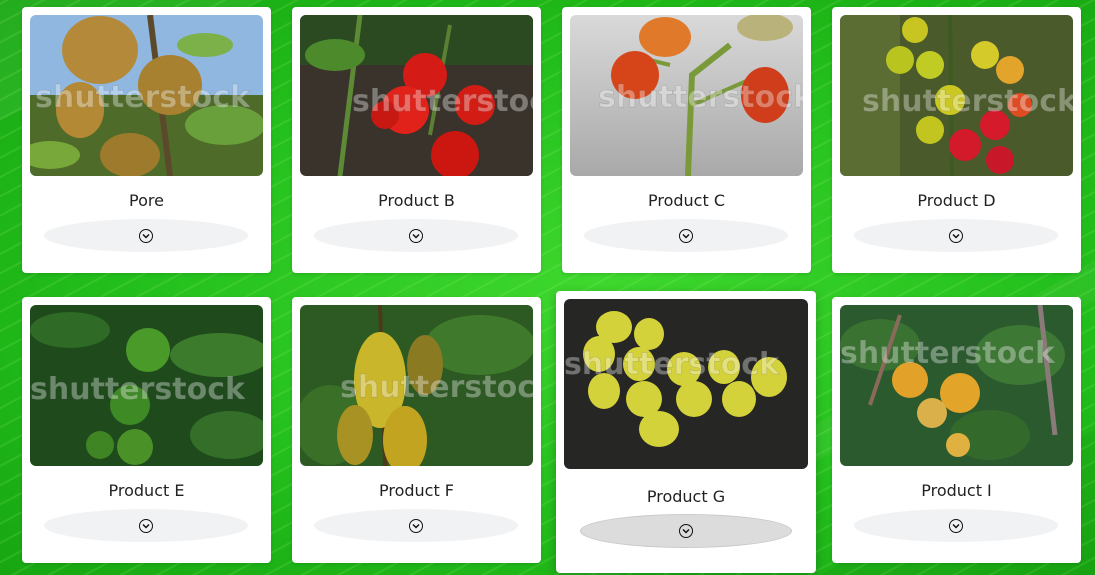 The height and width of the screenshot is (575, 1095). What do you see at coordinates (956, 385) in the screenshot?
I see `yellow-fruits-photo: shutterstock` at bounding box center [956, 385].